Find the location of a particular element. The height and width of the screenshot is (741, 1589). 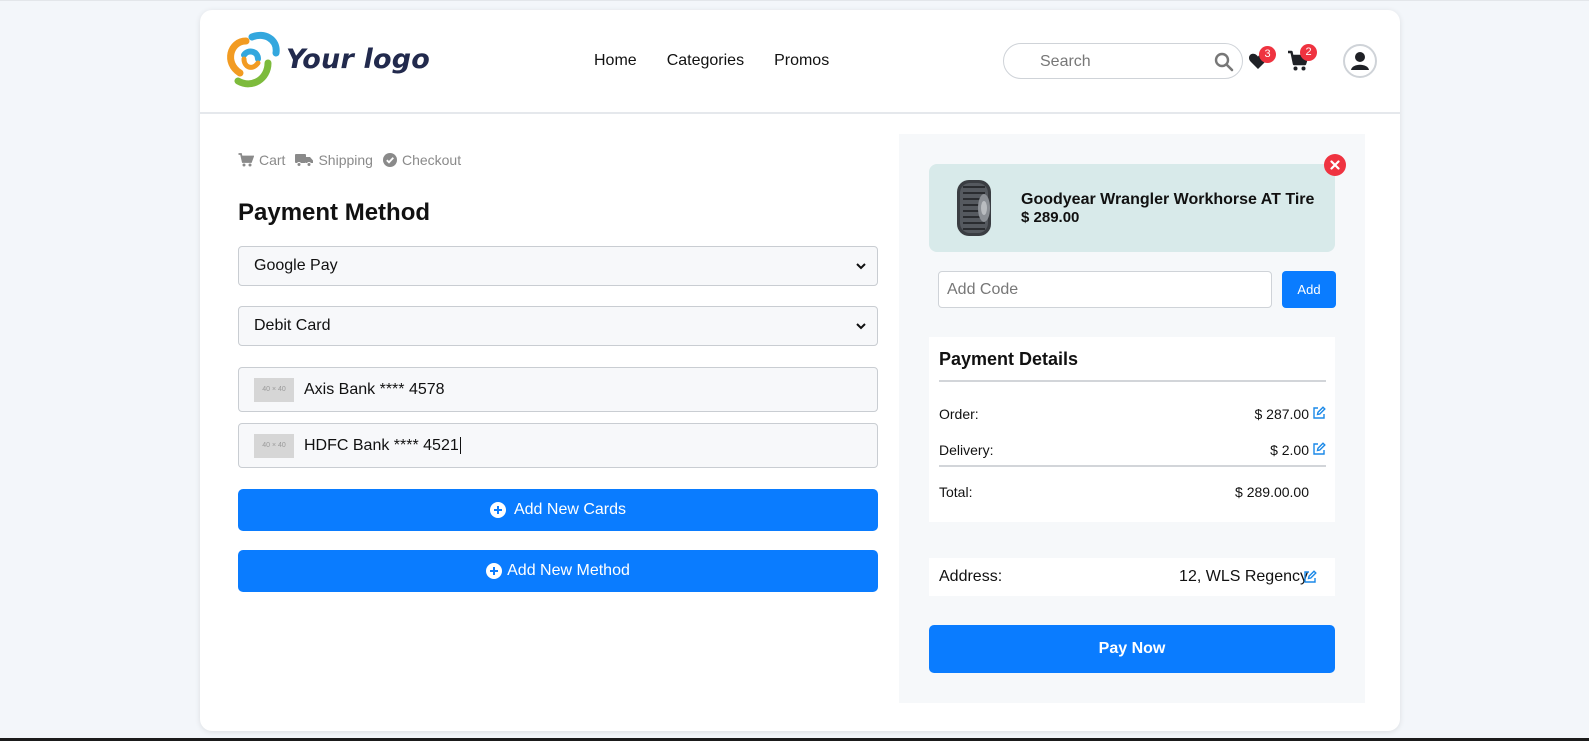

user-icon is located at coordinates (1360, 61).